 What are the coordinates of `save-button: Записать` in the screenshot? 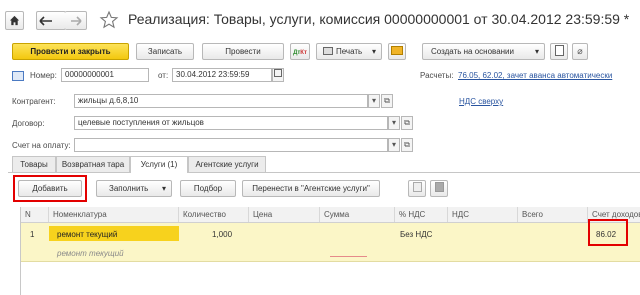 It's located at (165, 51).